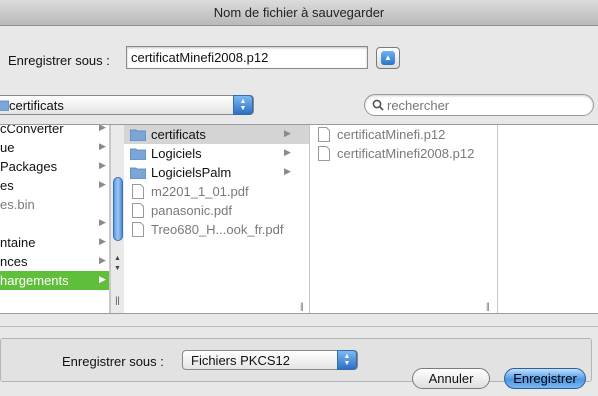 This screenshot has height=396, width=598. I want to click on list-item: cConverter ▶, so click(54, 131).